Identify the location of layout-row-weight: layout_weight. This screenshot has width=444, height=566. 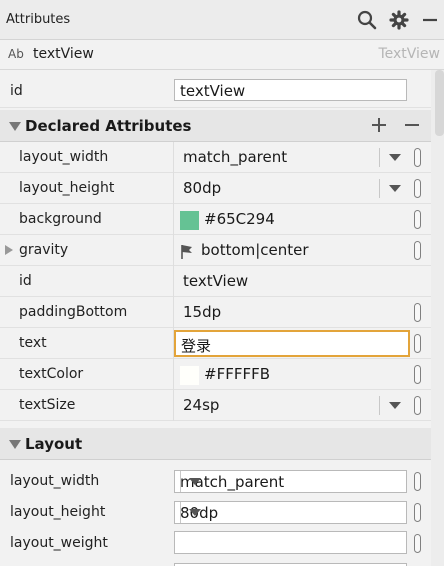
(215, 543).